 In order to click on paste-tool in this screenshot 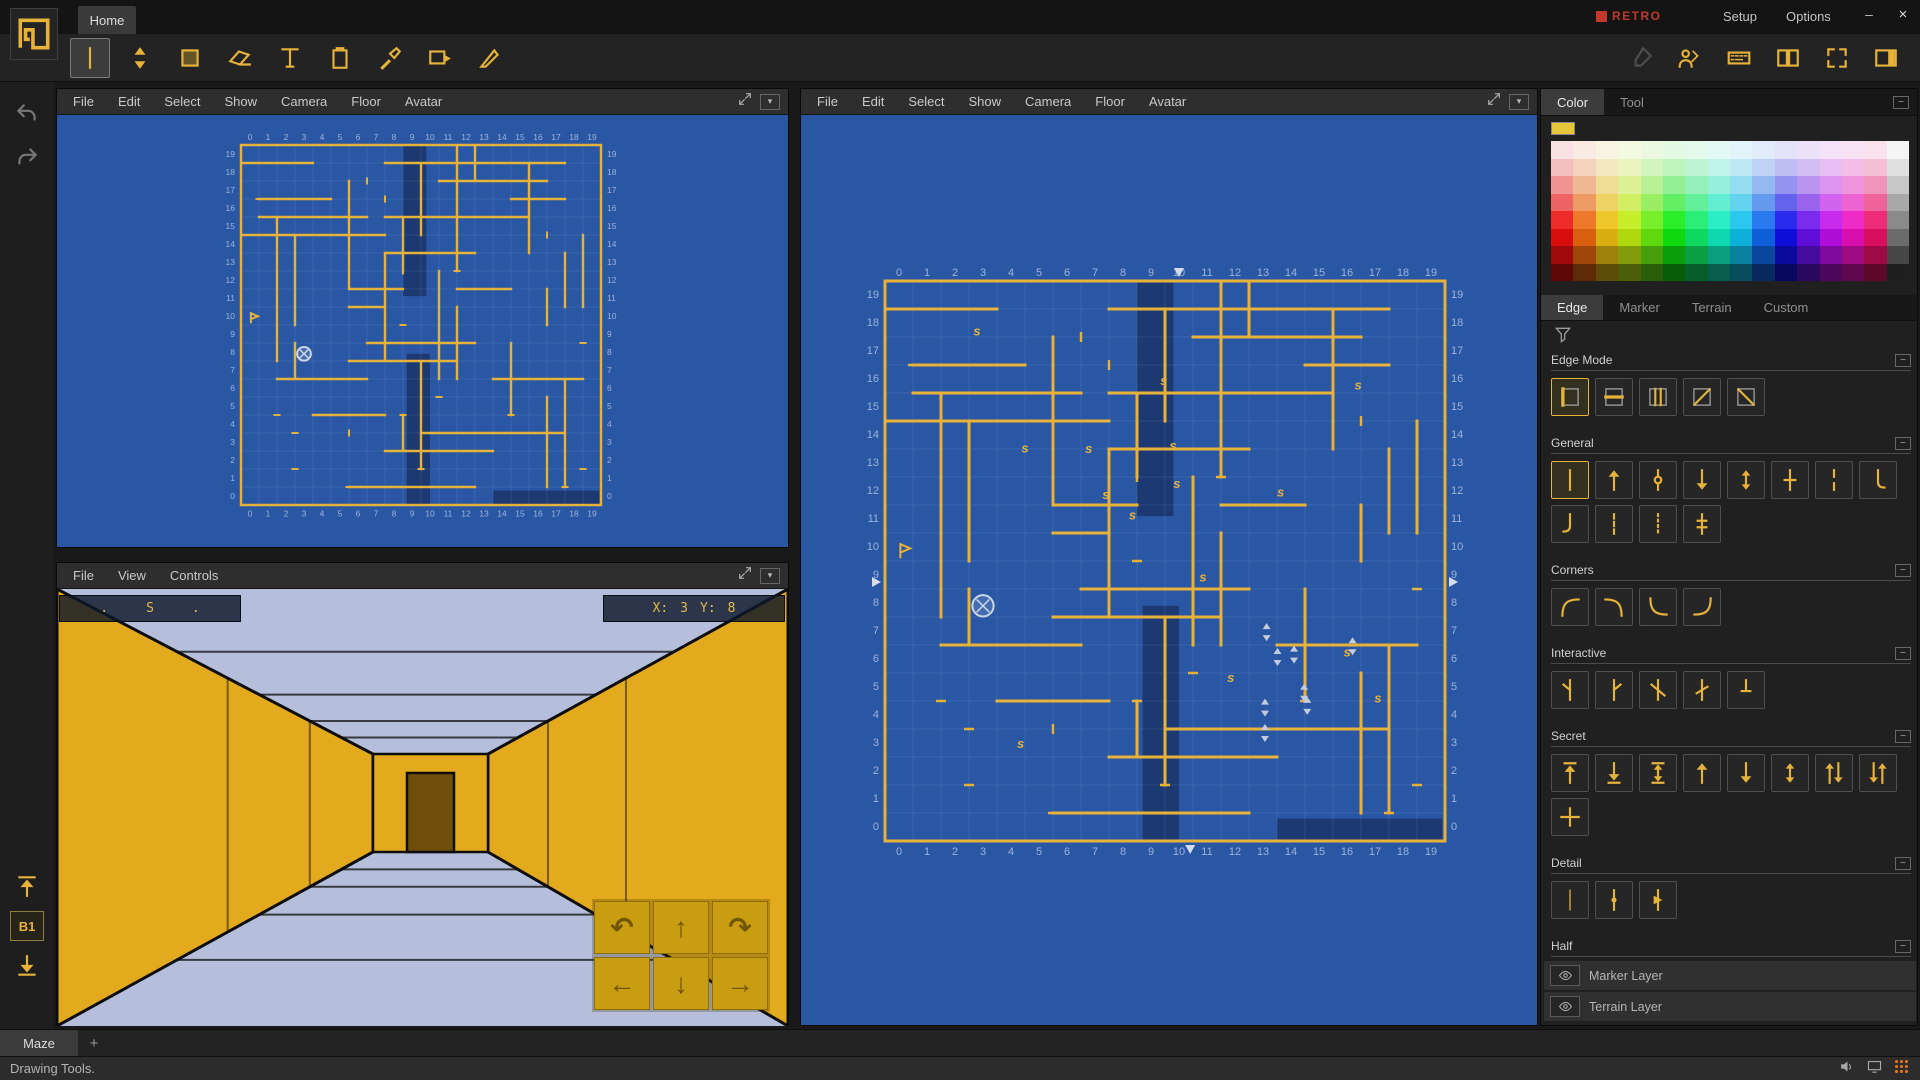, I will do `click(340, 58)`.